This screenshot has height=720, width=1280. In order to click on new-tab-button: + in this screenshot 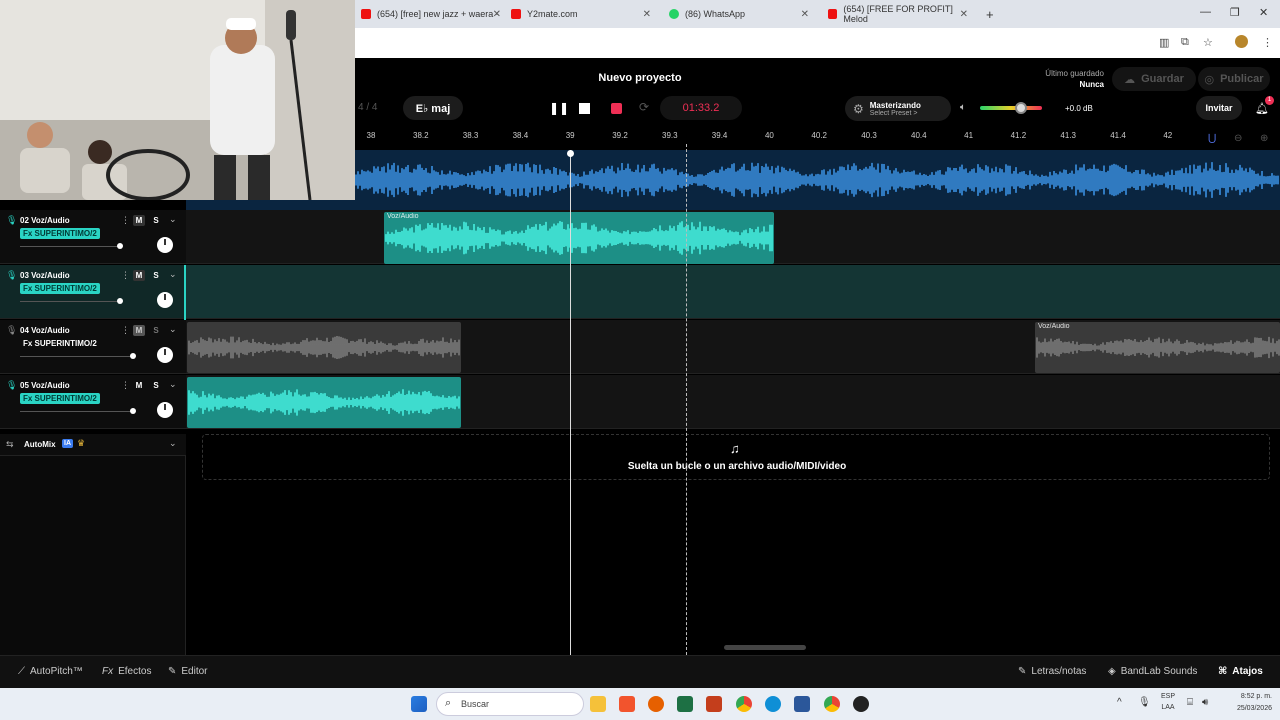, I will do `click(990, 14)`.